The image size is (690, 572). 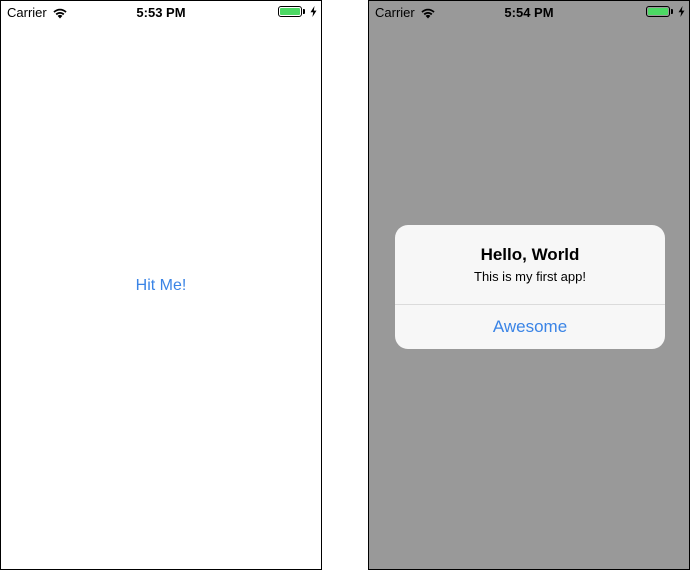 I want to click on status-bar: Carrier 5:54 PM, so click(x=529, y=12).